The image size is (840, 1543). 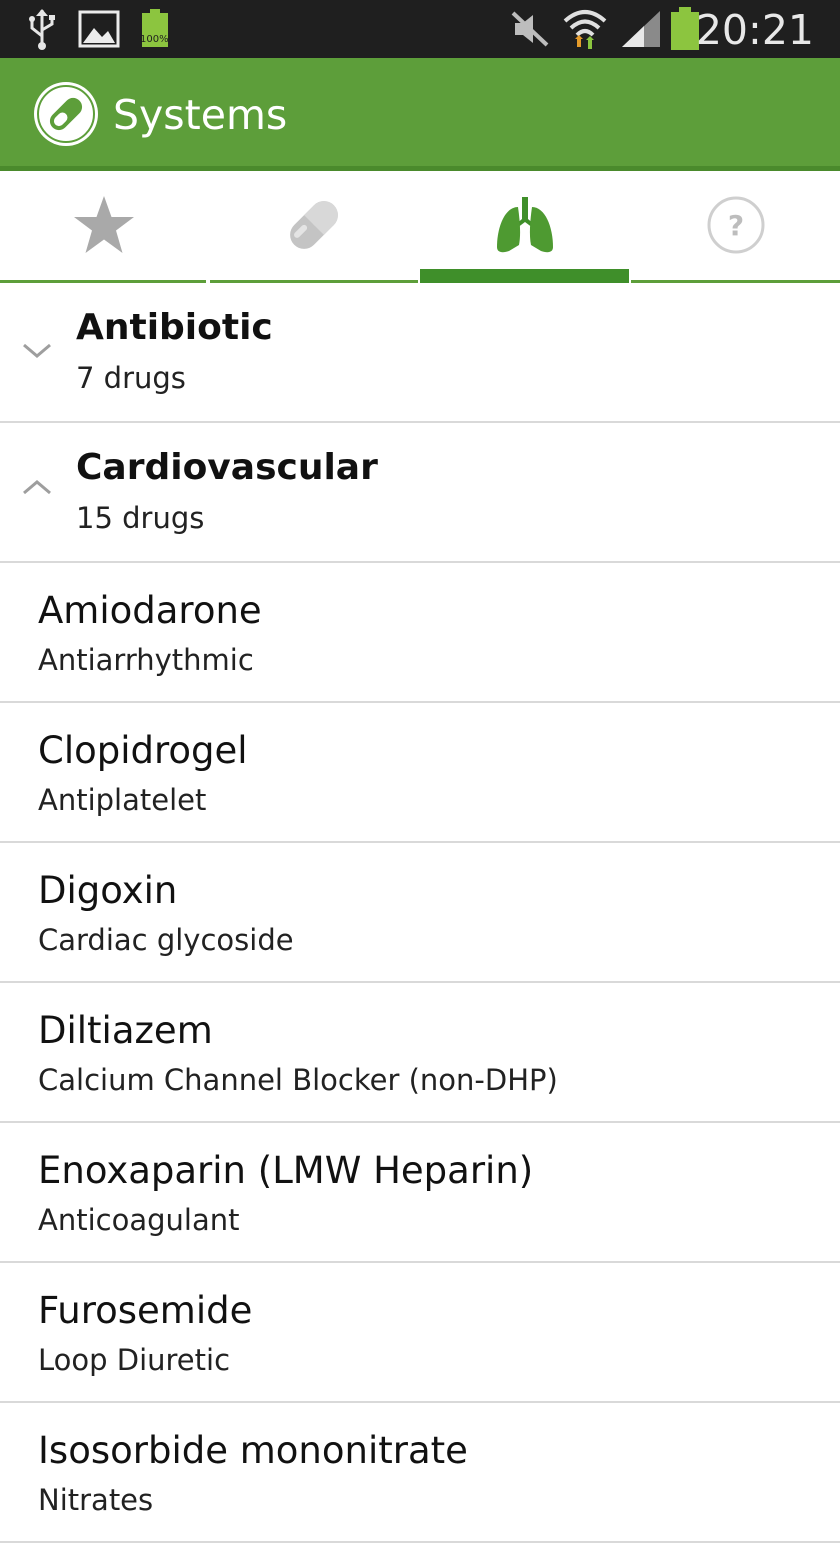 I want to click on drug-item-isosorbide: Isosorbide mononitrate Nitrates, so click(x=420, y=1473).